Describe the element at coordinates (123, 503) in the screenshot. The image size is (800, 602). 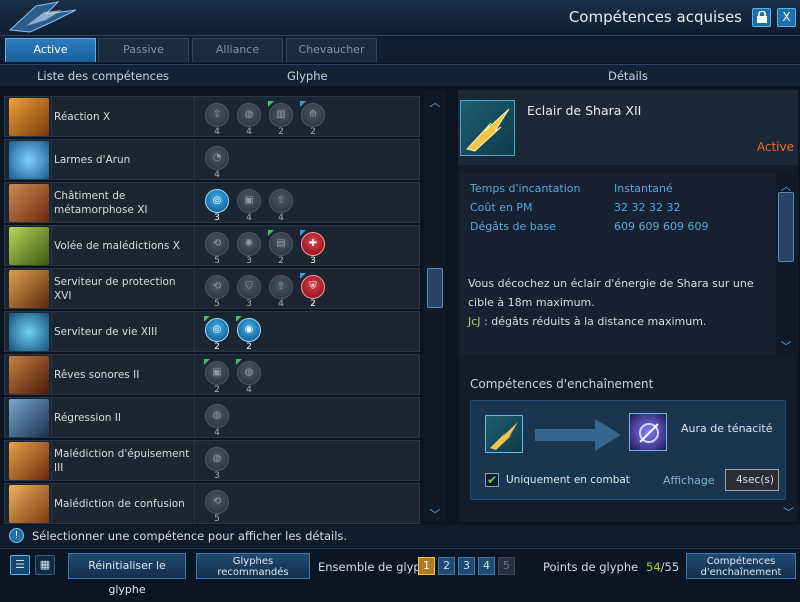
I see `skill-name: Malédiction de confusion` at that location.